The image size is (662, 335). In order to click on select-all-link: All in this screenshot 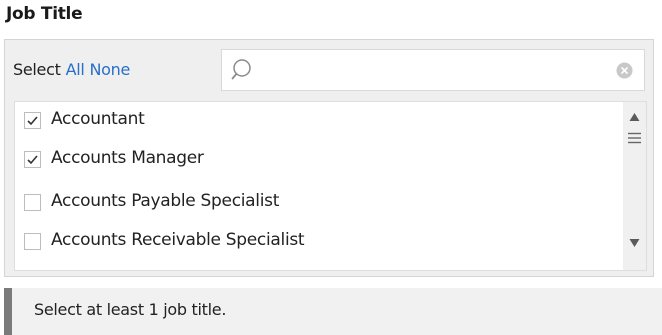, I will do `click(75, 69)`.